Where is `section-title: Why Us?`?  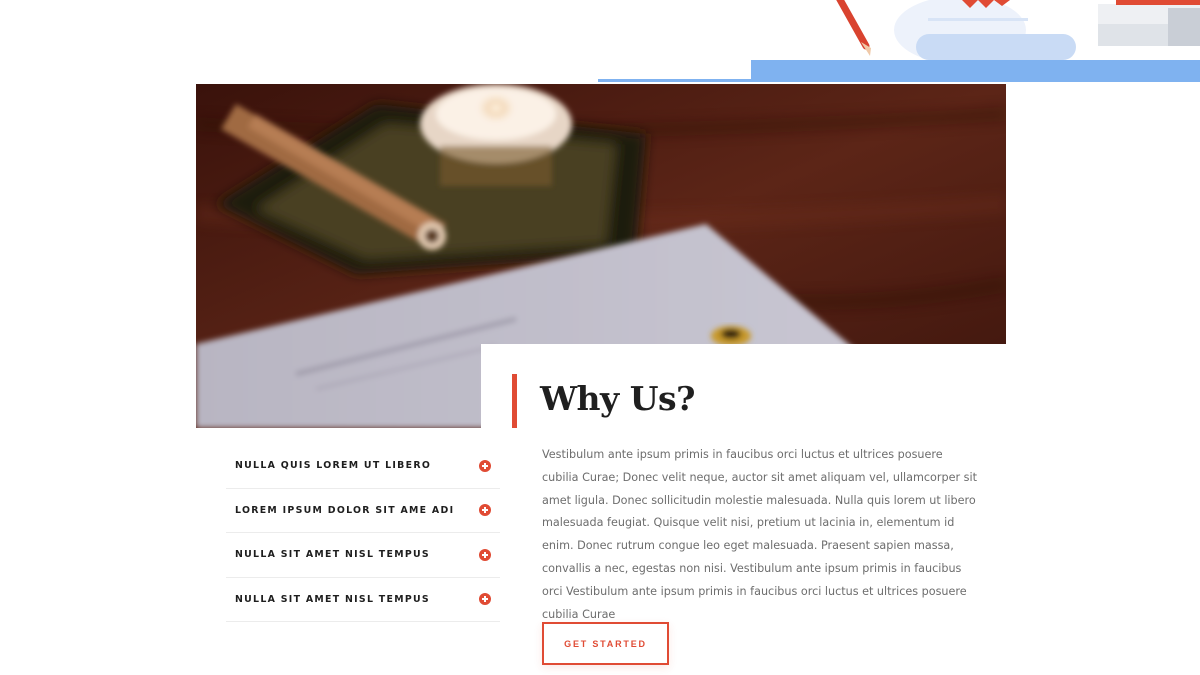 section-title: Why Us? is located at coordinates (617, 398).